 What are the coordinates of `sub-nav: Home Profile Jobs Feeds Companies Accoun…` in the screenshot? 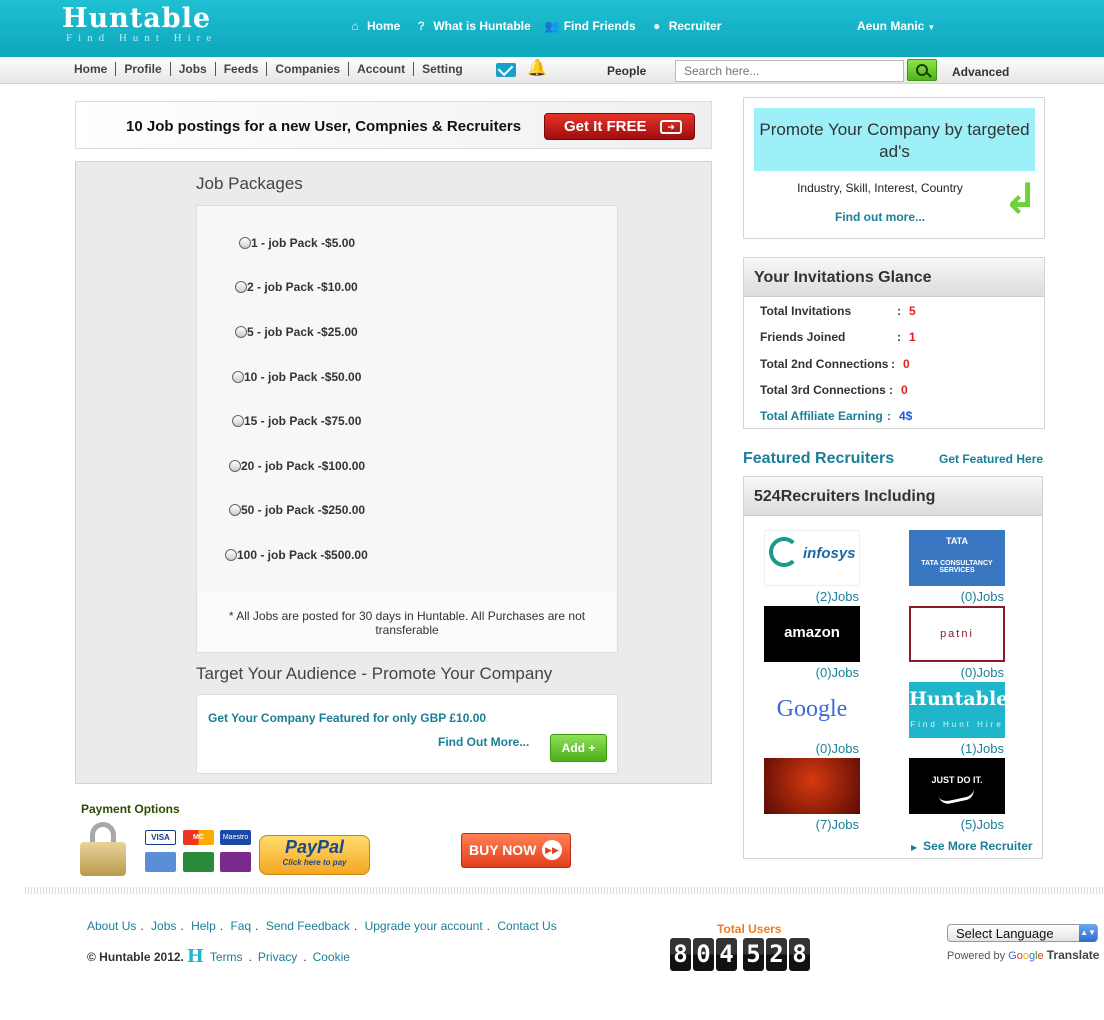 It's located at (552, 70).